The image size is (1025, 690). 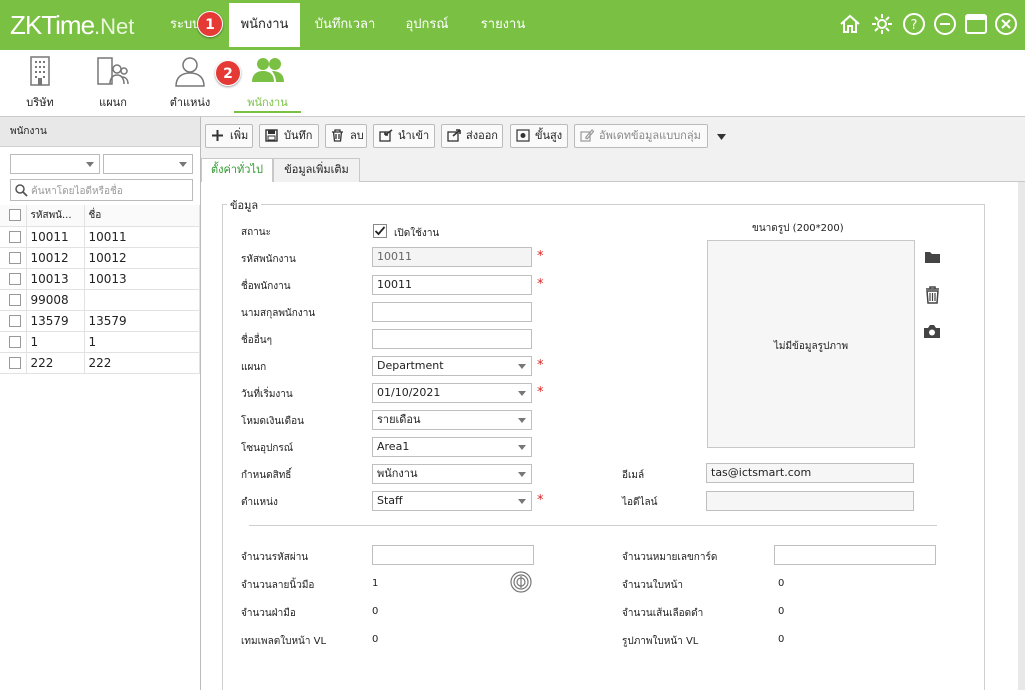 What do you see at coordinates (142, 363) in the screenshot?
I see `cell-name: 222` at bounding box center [142, 363].